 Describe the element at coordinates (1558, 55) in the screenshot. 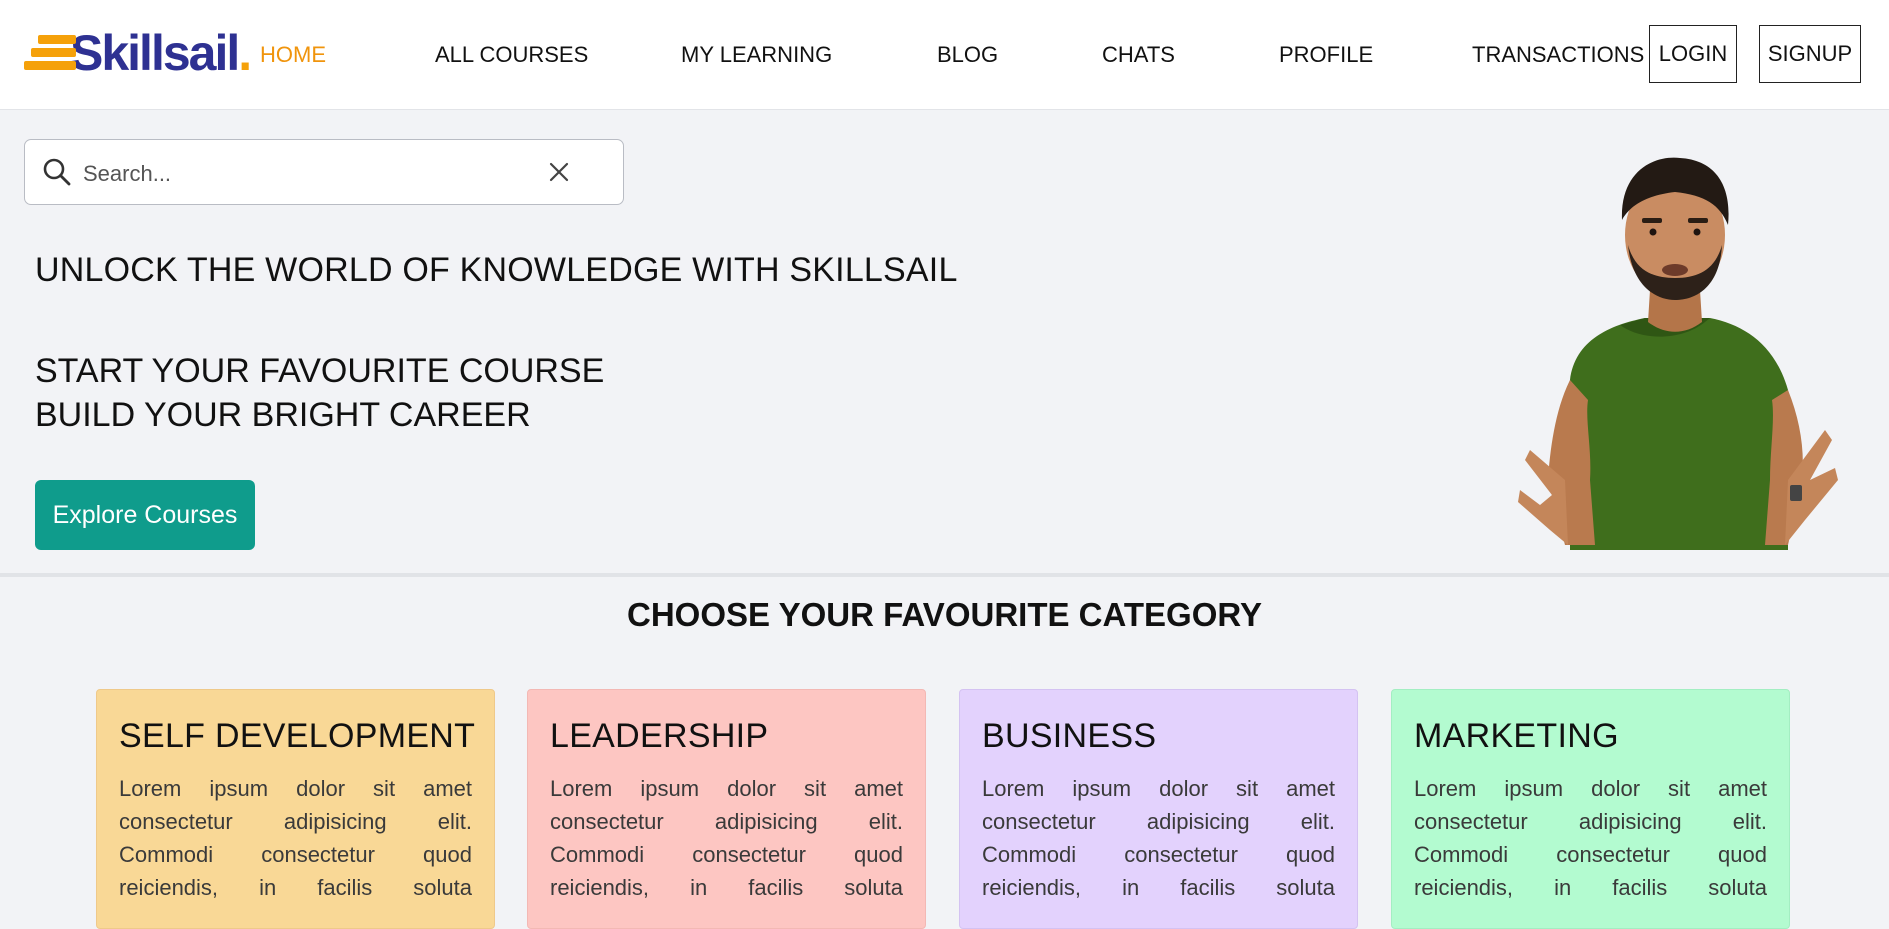

I see `nav-transactions: TRANSACTIONS` at that location.